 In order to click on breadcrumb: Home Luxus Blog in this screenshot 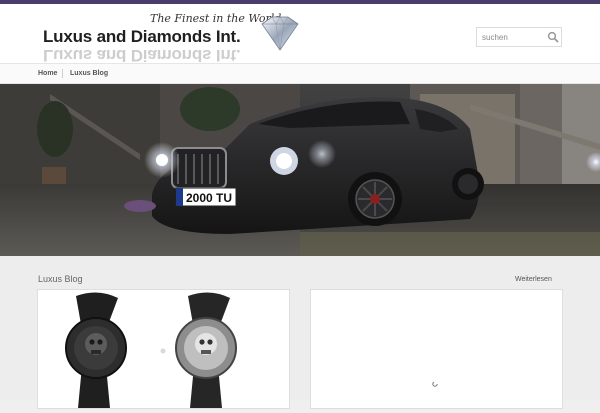, I will do `click(300, 73)`.